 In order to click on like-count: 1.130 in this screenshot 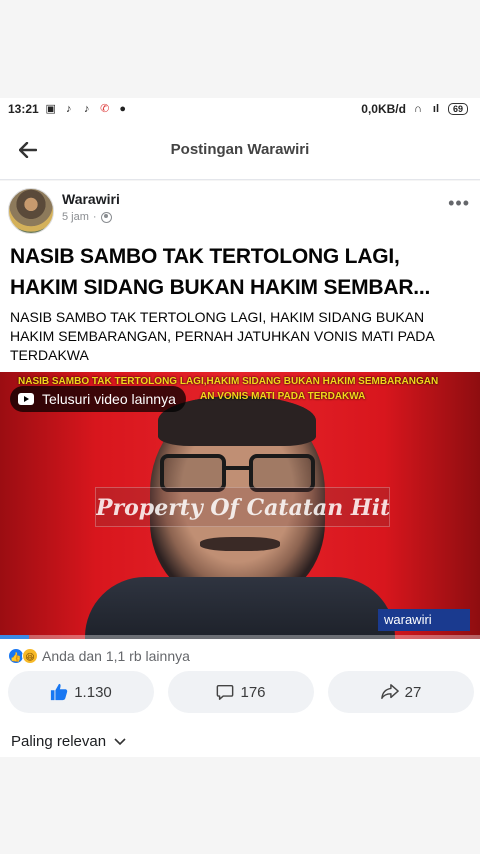, I will do `click(93, 692)`.